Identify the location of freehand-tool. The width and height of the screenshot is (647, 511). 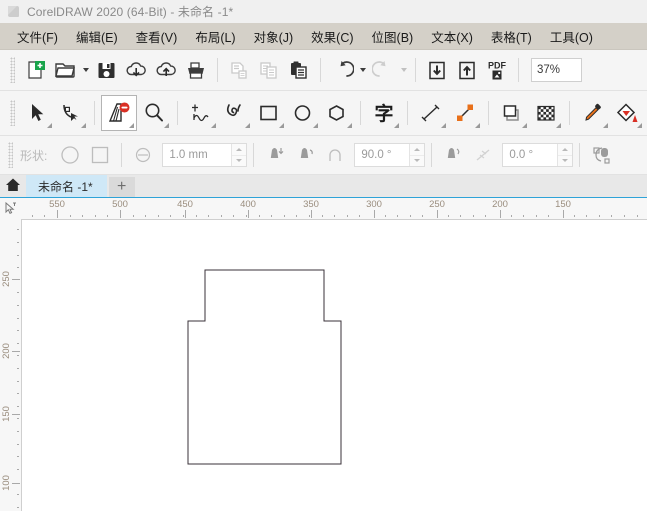
(201, 113).